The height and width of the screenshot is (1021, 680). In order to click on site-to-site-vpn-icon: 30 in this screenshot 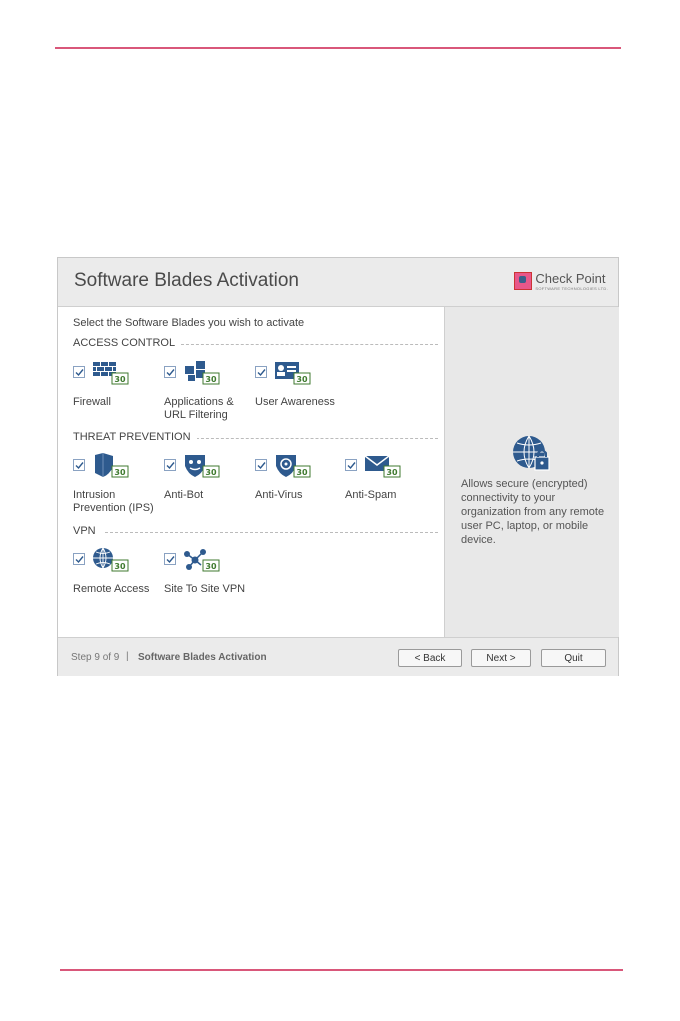, I will do `click(202, 560)`.